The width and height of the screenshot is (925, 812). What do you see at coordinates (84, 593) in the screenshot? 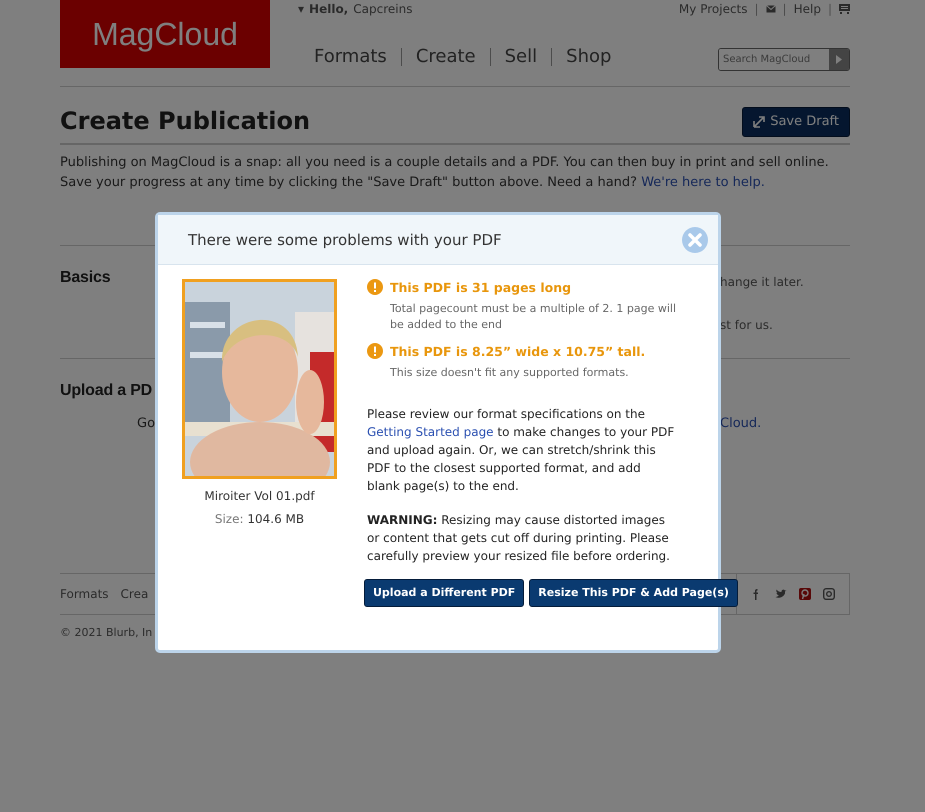
I see `footer-link: Formats` at bounding box center [84, 593].